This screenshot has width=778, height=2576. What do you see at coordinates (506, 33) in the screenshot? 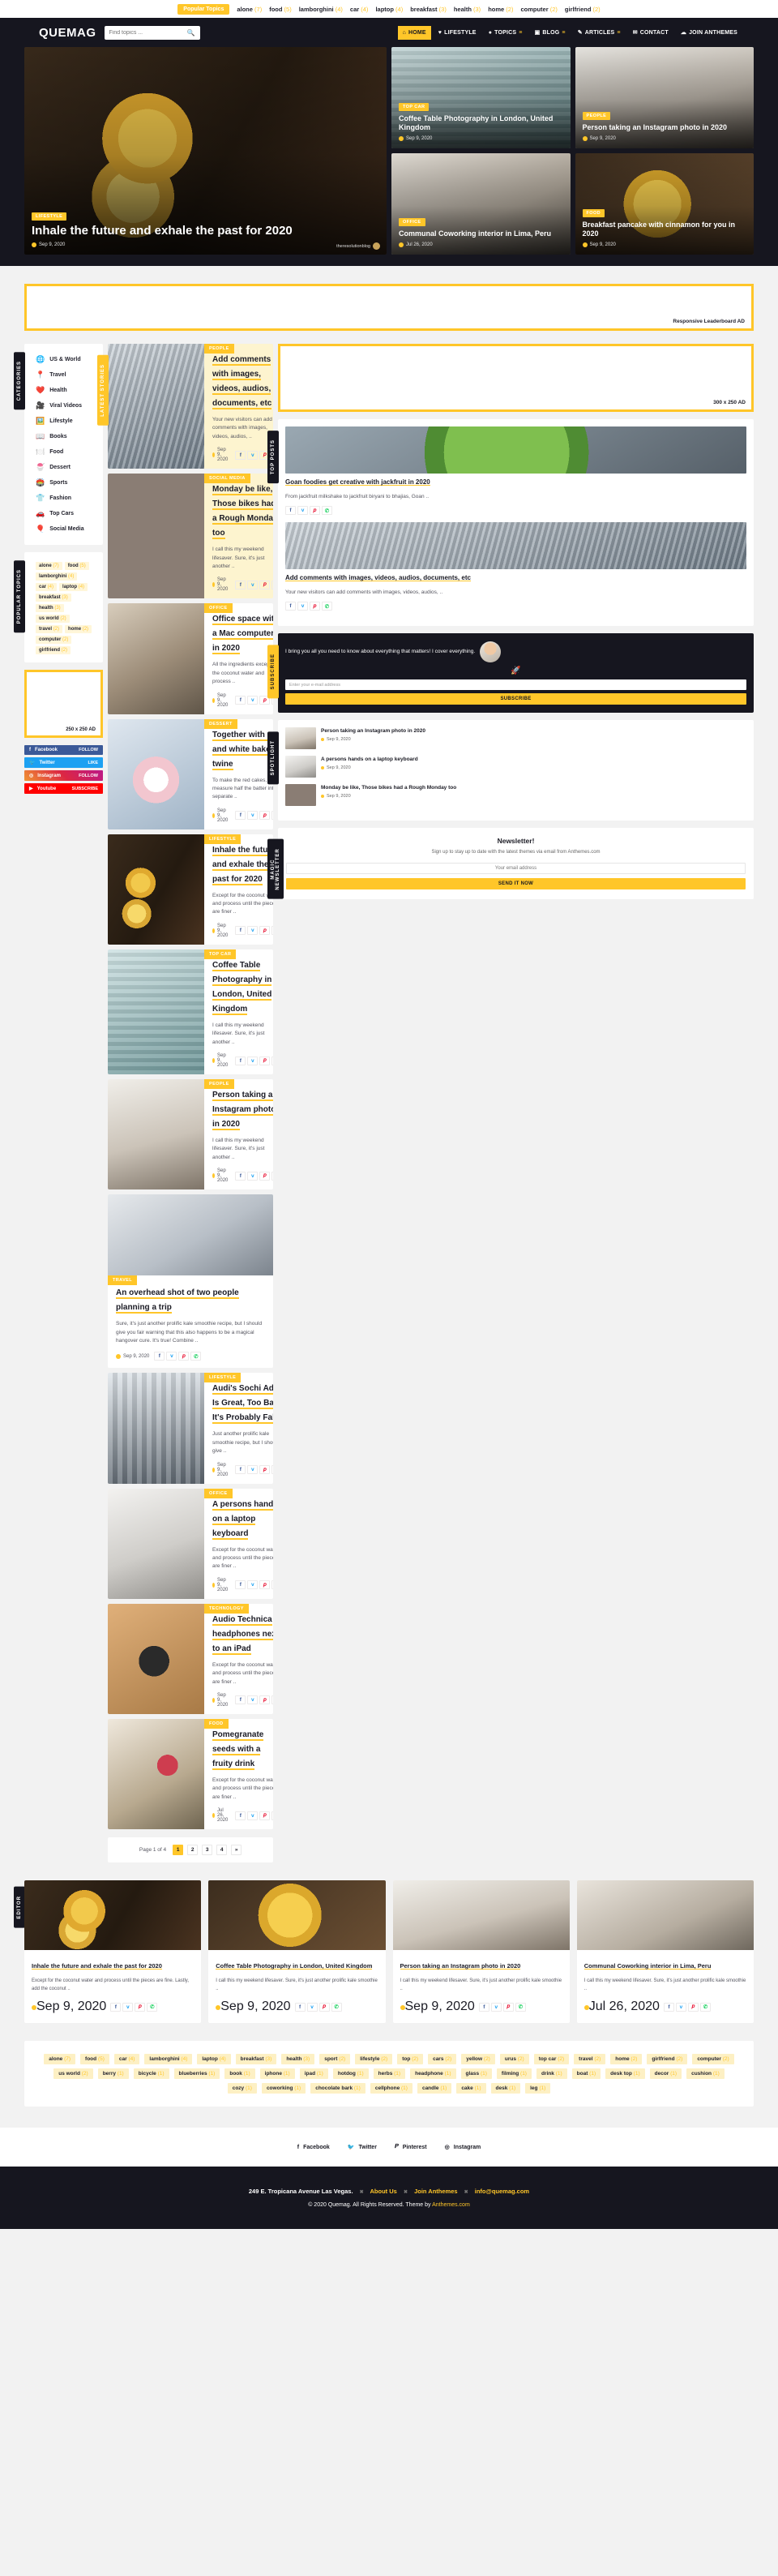
I see `nav-item-topics: ● TOPICS ≡` at bounding box center [506, 33].